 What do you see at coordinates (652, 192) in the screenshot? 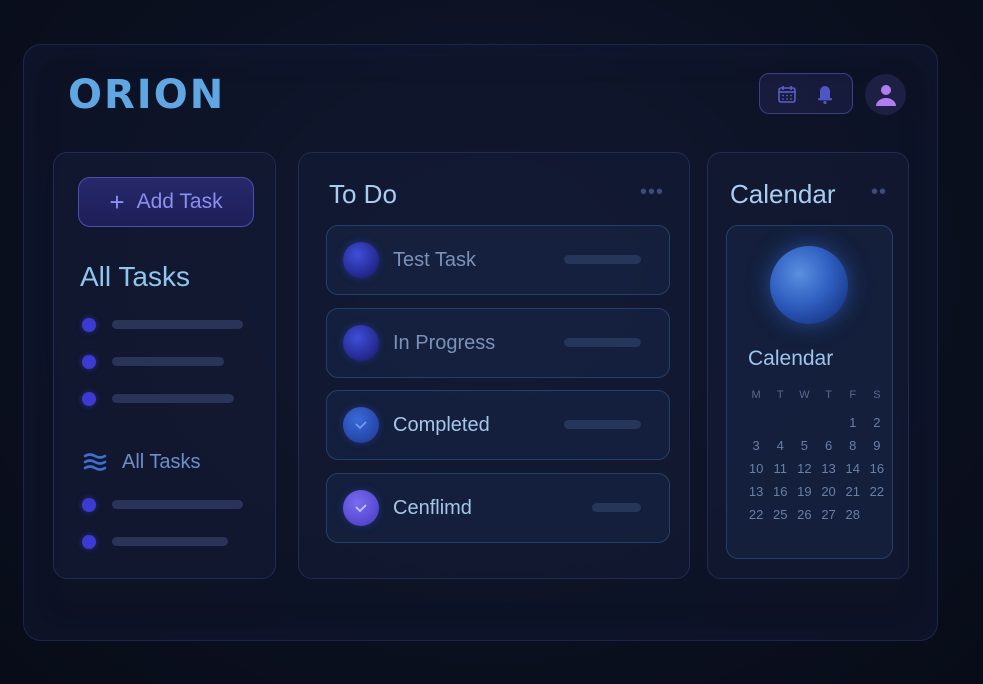
I see `more-icon: •••` at bounding box center [652, 192].